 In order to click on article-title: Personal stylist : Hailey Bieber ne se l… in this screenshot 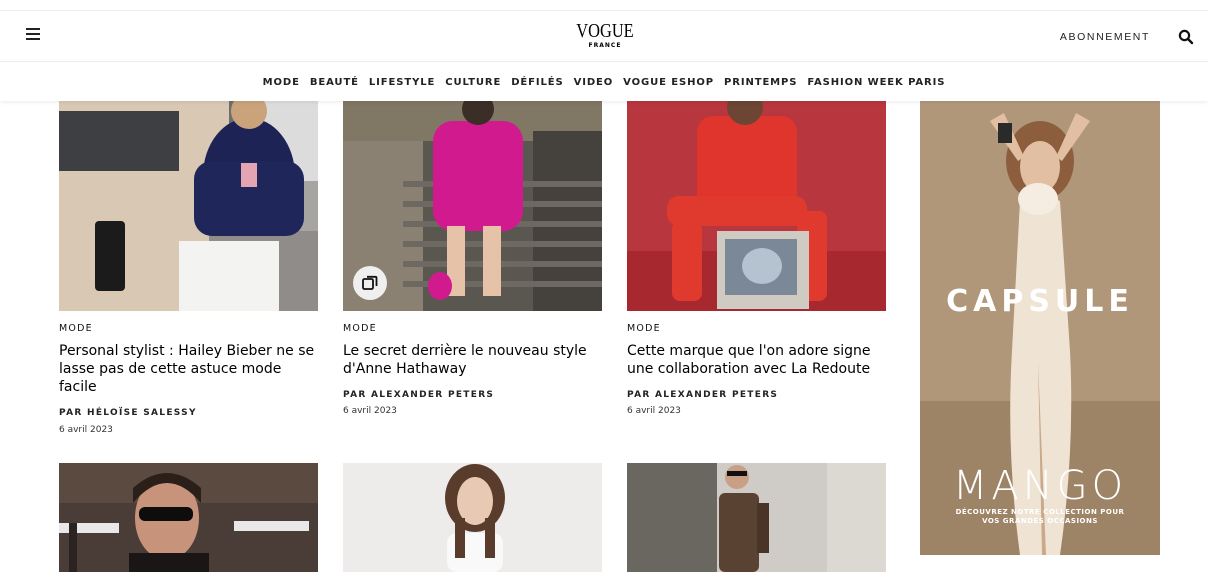, I will do `click(189, 369)`.